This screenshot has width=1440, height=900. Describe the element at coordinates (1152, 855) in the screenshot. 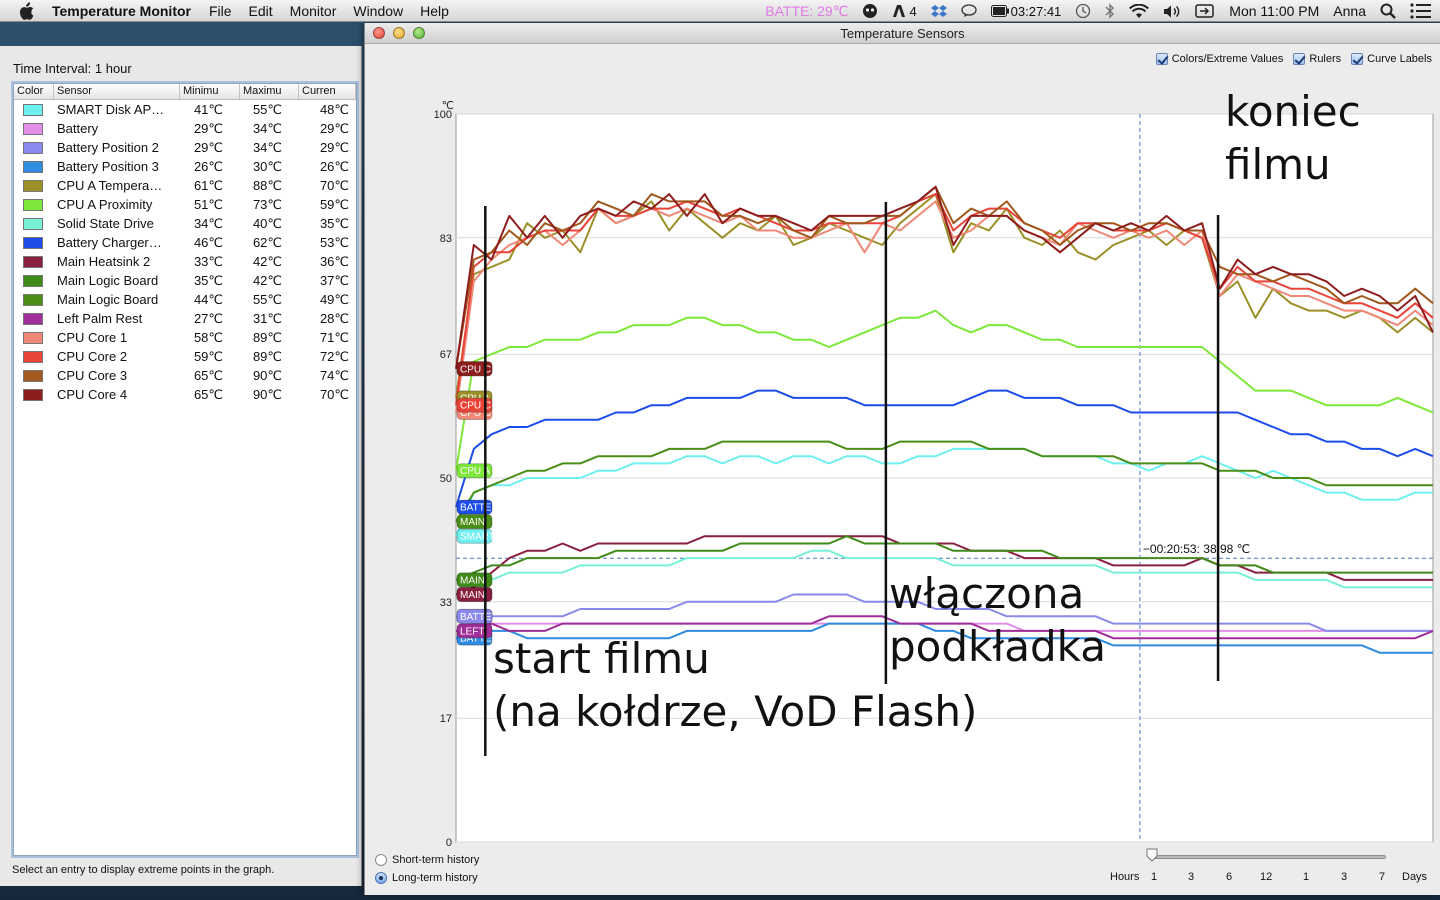

I see `slider-knob` at that location.